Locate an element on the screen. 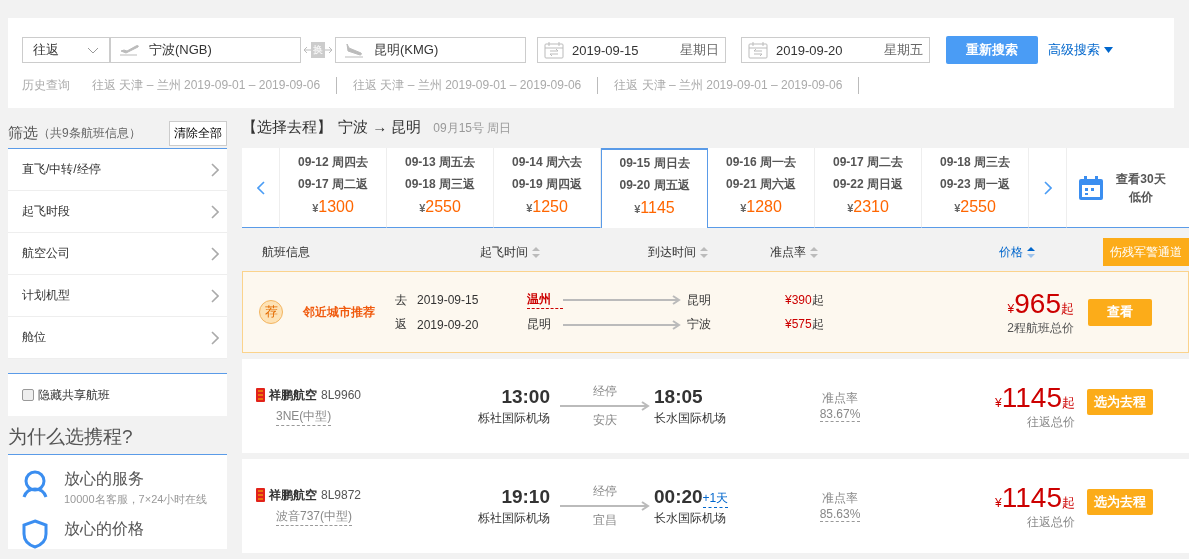  feature-description: 10000名客服，7×24小时在线 is located at coordinates (136, 499).